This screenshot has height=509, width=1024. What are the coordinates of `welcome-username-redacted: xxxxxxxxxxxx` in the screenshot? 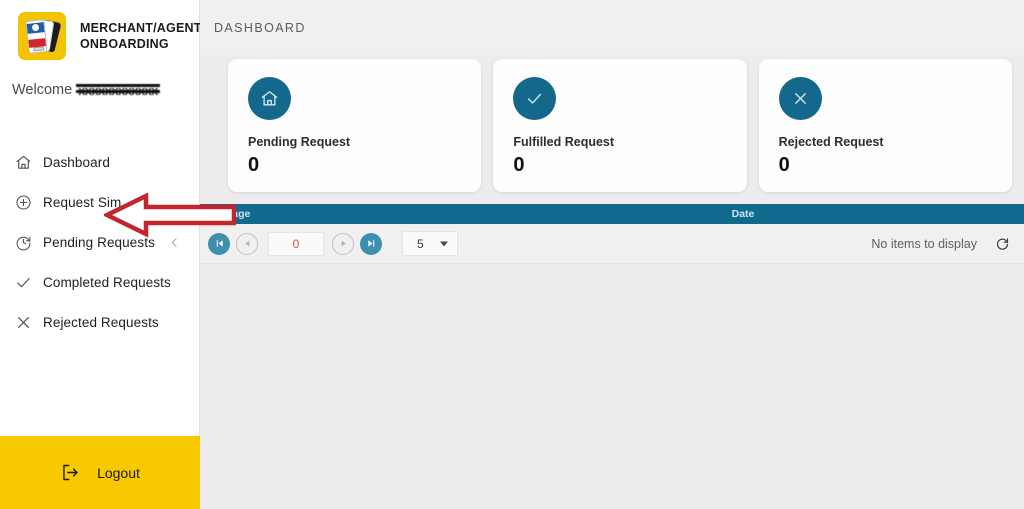 It's located at (118, 90).